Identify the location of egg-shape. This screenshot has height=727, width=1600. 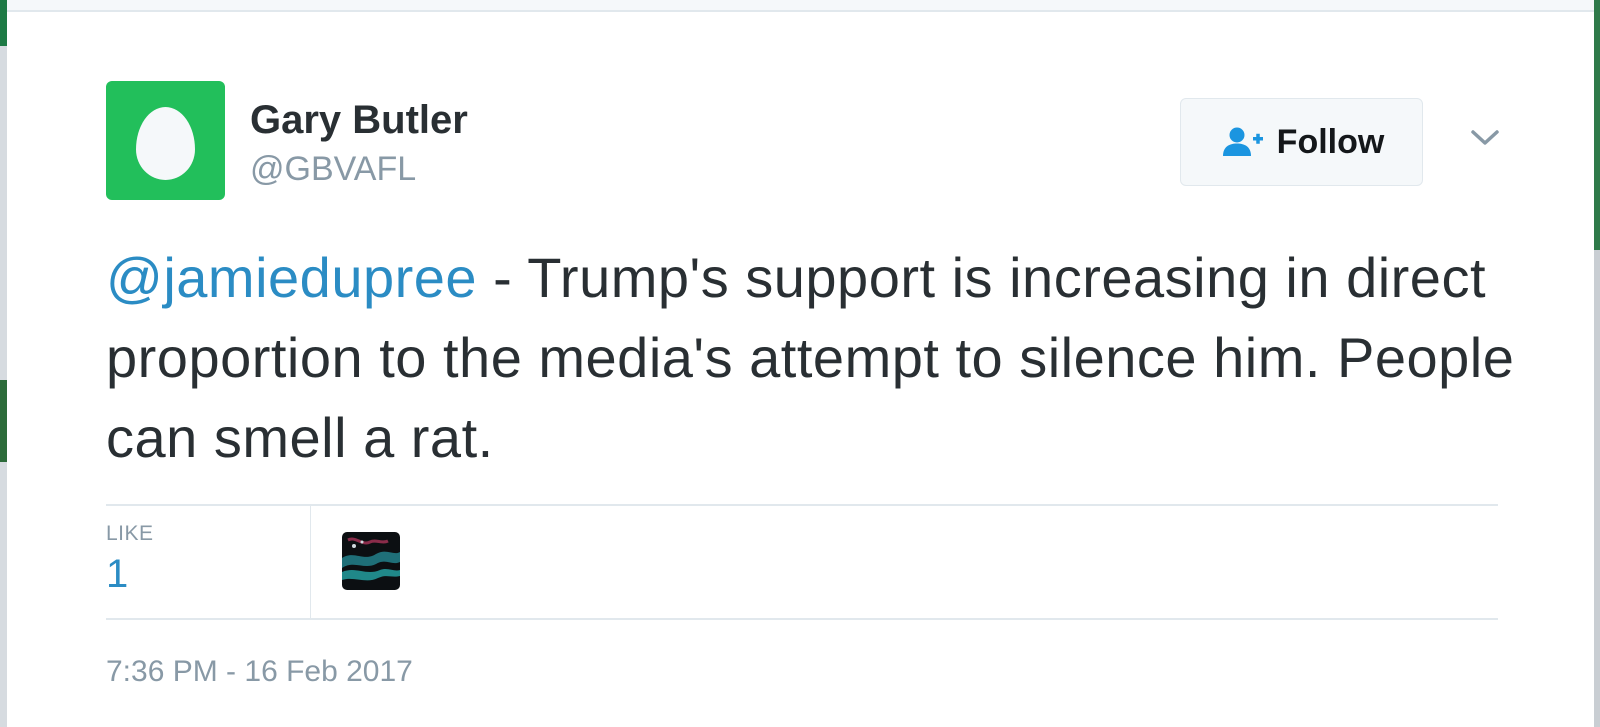
(165, 143).